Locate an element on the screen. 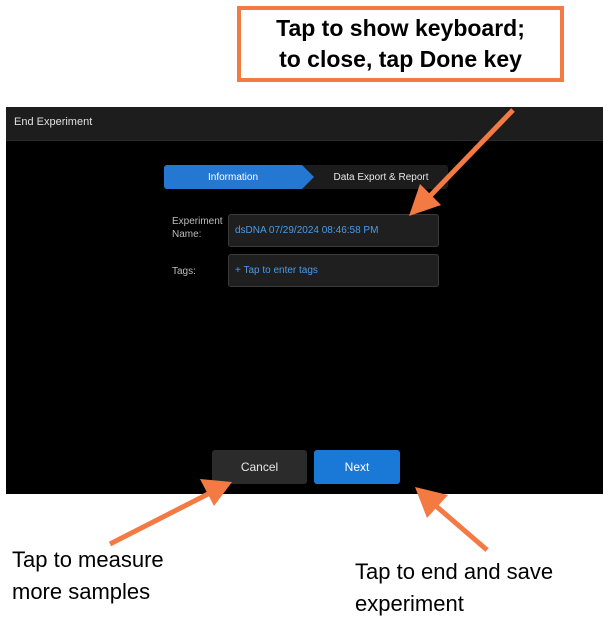 This screenshot has height=620, width=603. experiment-name-label: Experiment Name: is located at coordinates (197, 228).